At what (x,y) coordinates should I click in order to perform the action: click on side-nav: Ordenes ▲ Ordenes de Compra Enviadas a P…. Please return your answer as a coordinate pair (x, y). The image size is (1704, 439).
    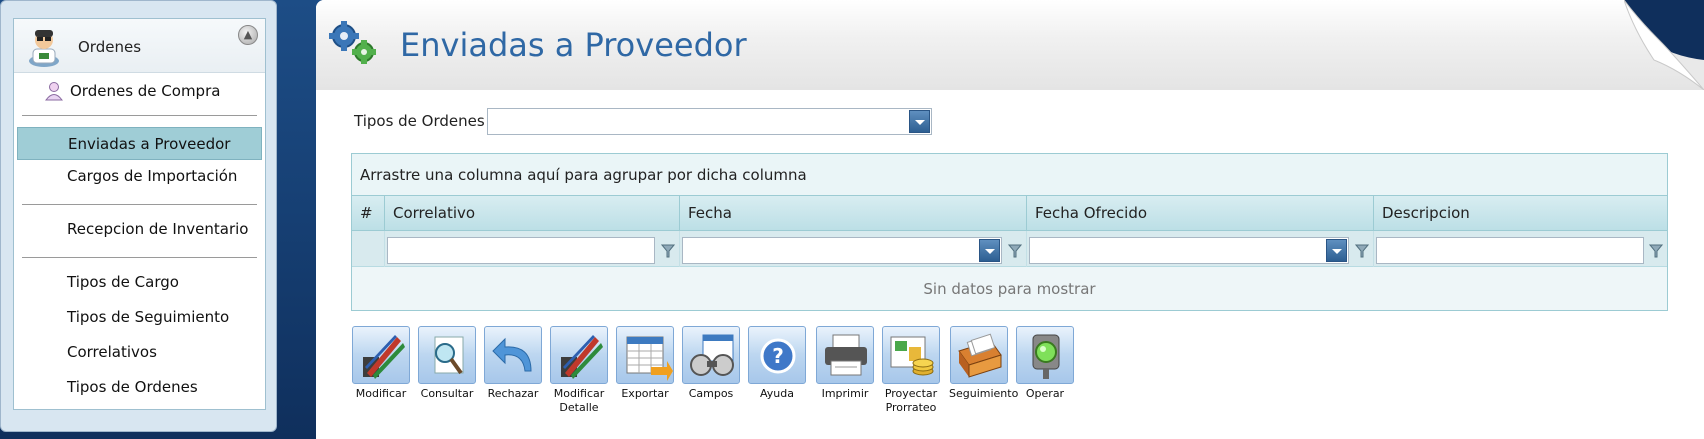
    Looking at the image, I should click on (139, 214).